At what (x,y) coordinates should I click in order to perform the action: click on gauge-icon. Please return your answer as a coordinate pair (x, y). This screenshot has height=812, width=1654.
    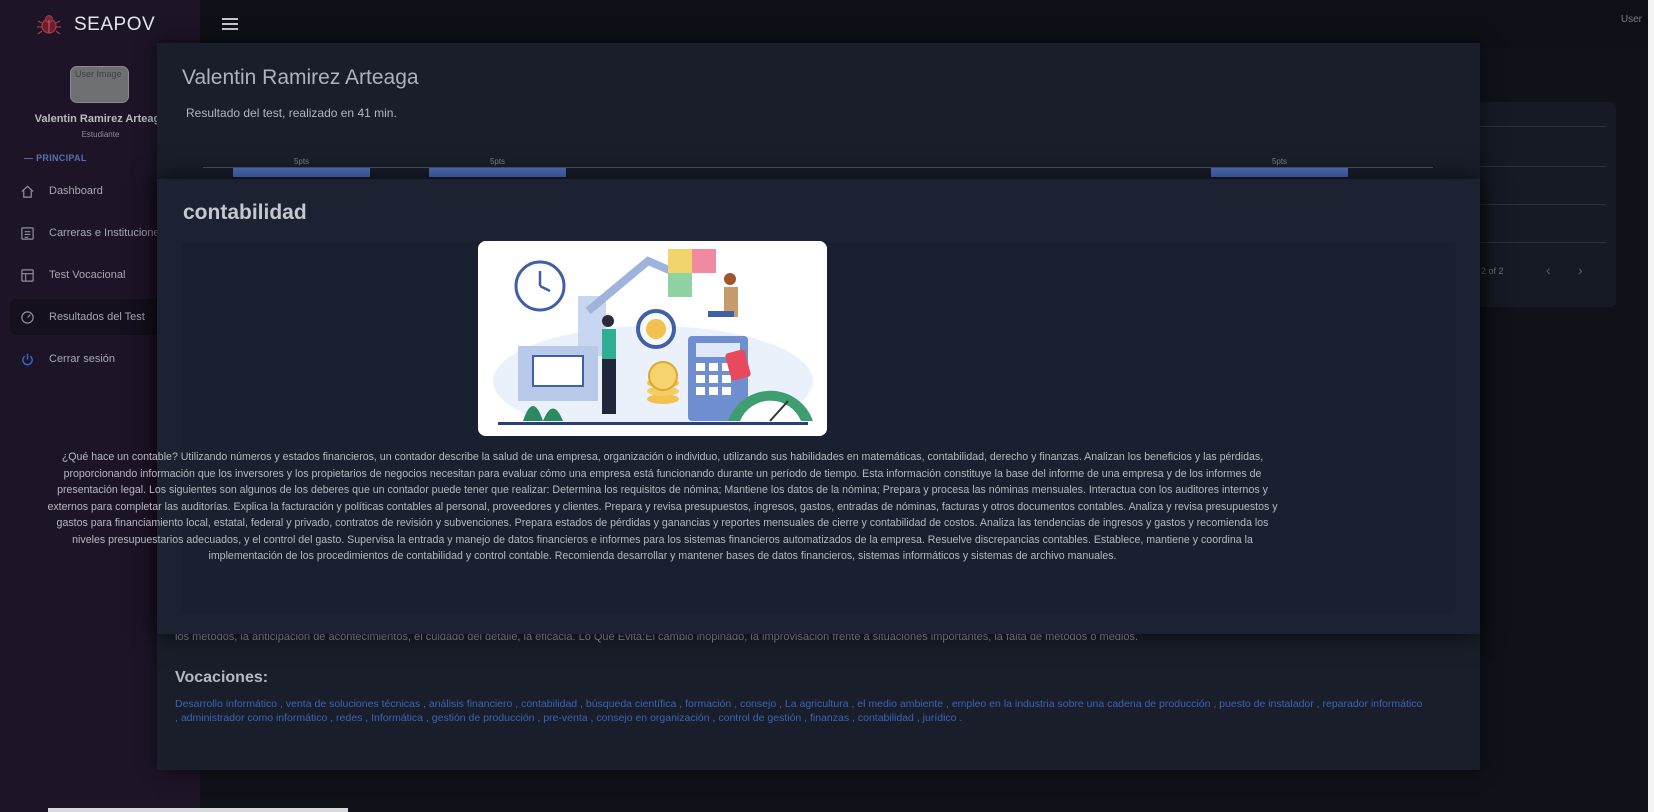
    Looking at the image, I should click on (27, 317).